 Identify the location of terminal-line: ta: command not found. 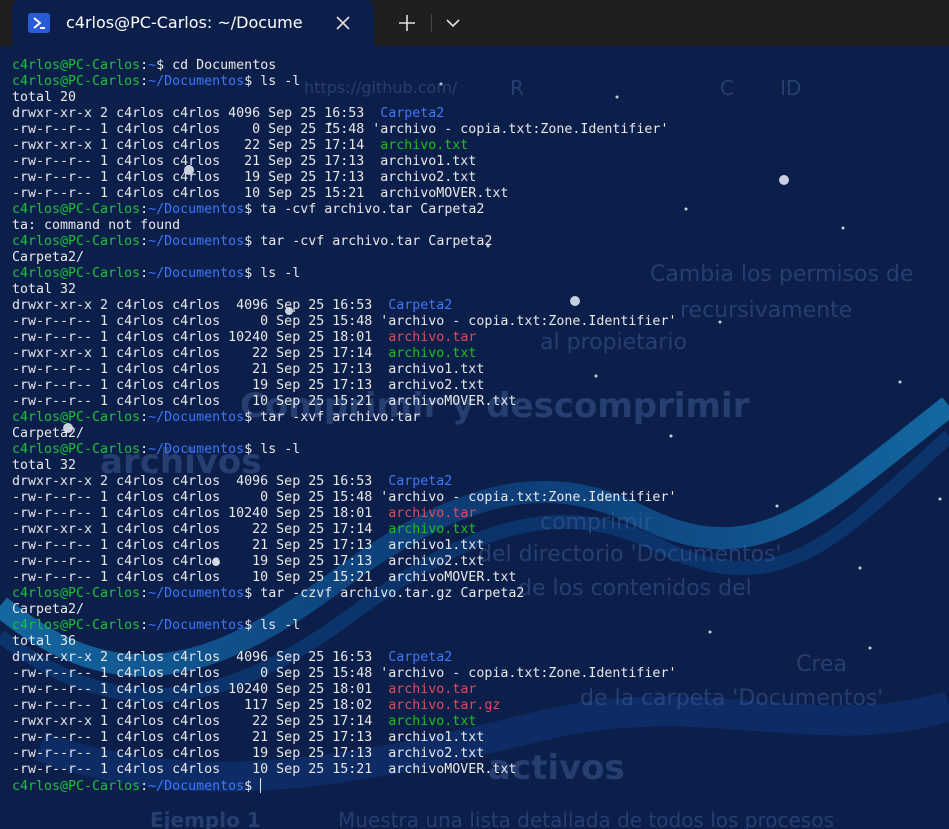
(477, 226).